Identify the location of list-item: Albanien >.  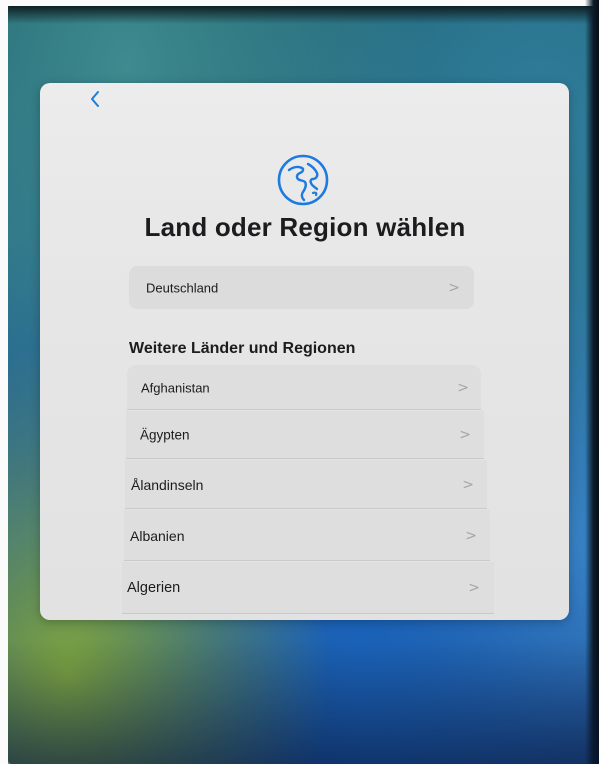
(307, 535).